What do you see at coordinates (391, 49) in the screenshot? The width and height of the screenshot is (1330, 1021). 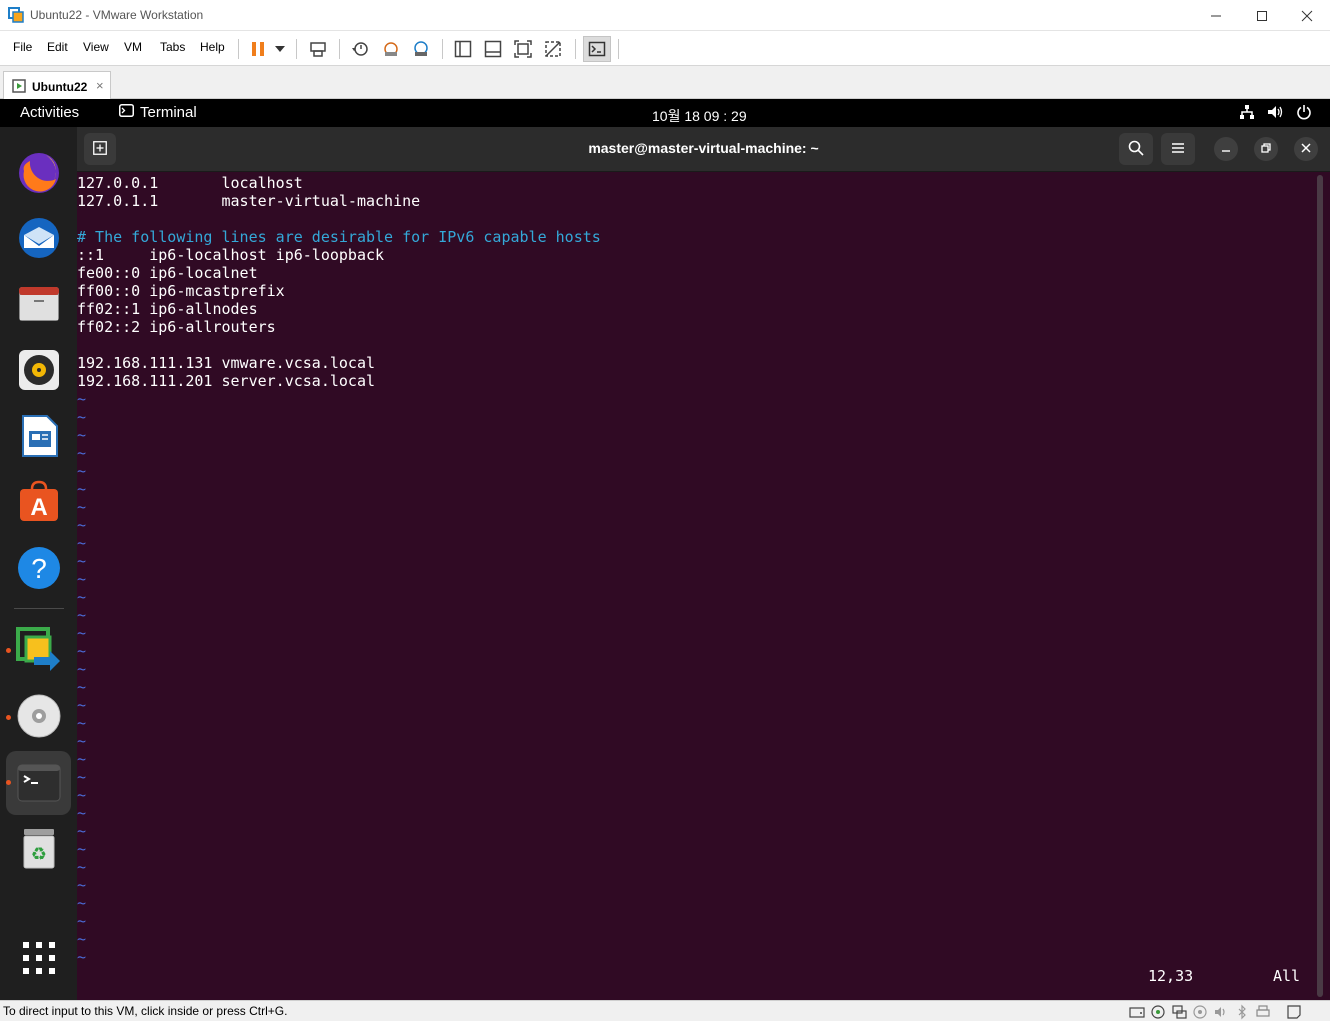 I see `revert-snapshot-icon` at bounding box center [391, 49].